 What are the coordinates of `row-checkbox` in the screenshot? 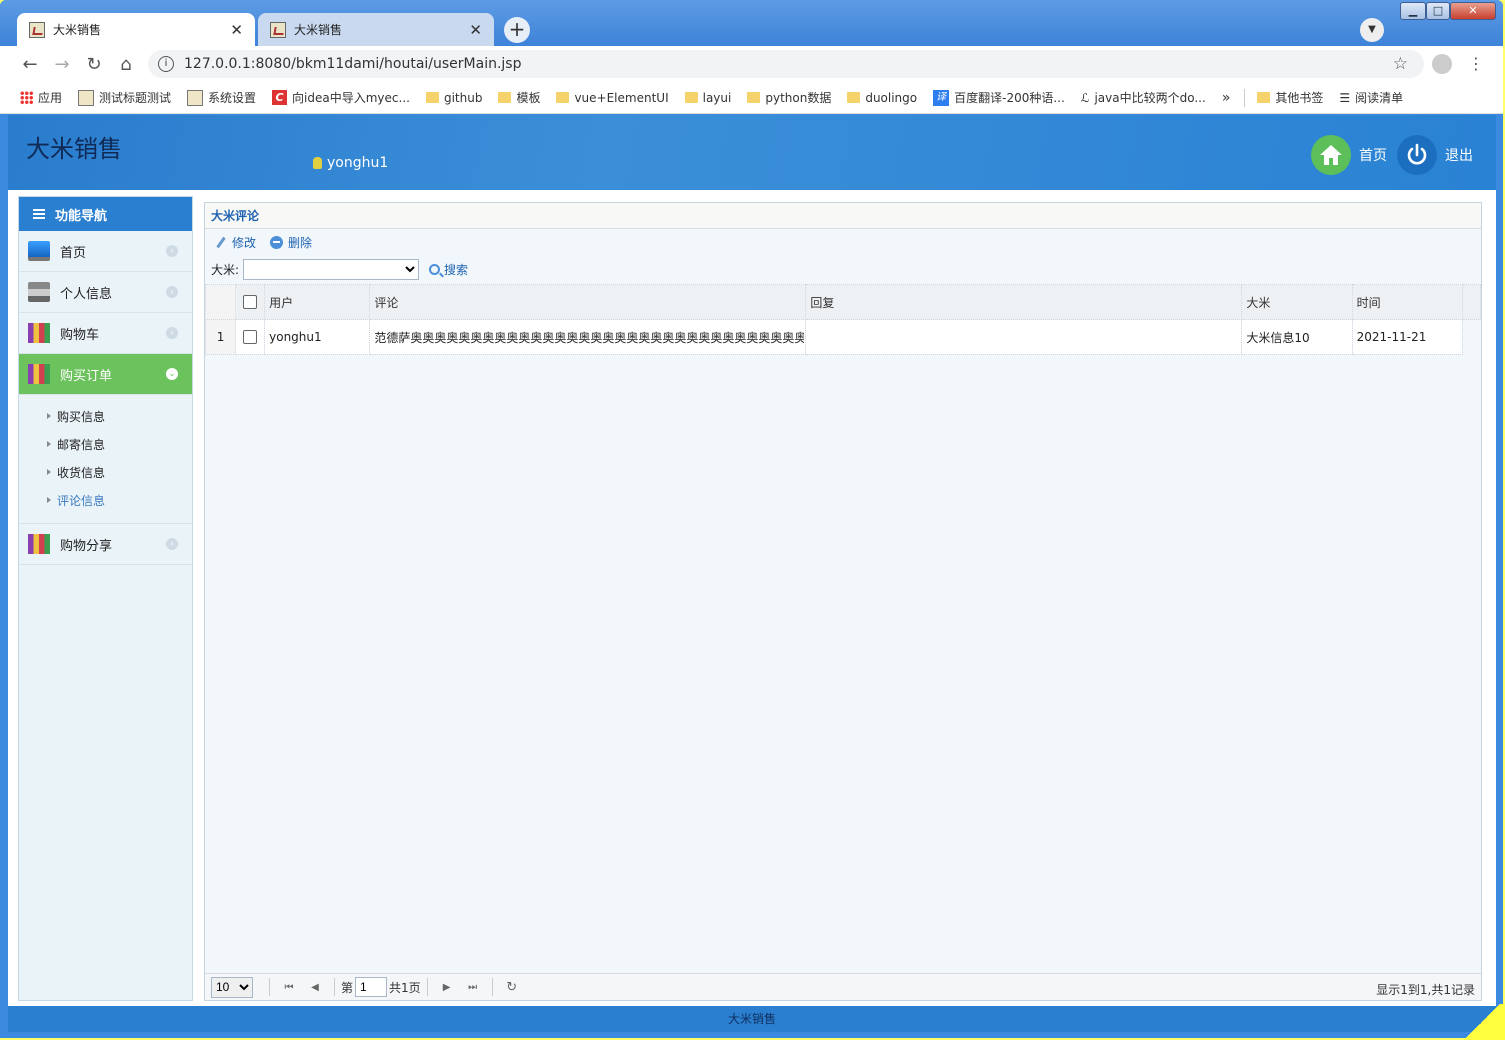 It's located at (250, 337).